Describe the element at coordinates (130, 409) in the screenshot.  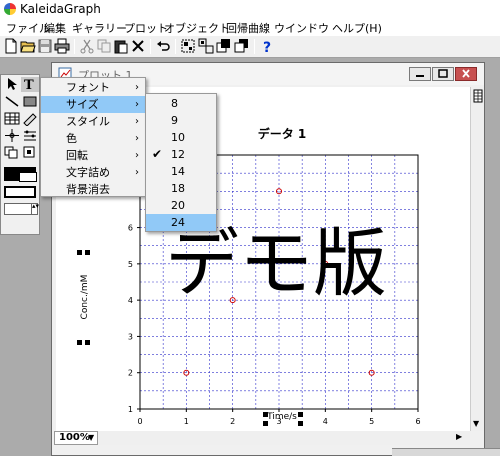
I see `y-tick-label: 1` at that location.